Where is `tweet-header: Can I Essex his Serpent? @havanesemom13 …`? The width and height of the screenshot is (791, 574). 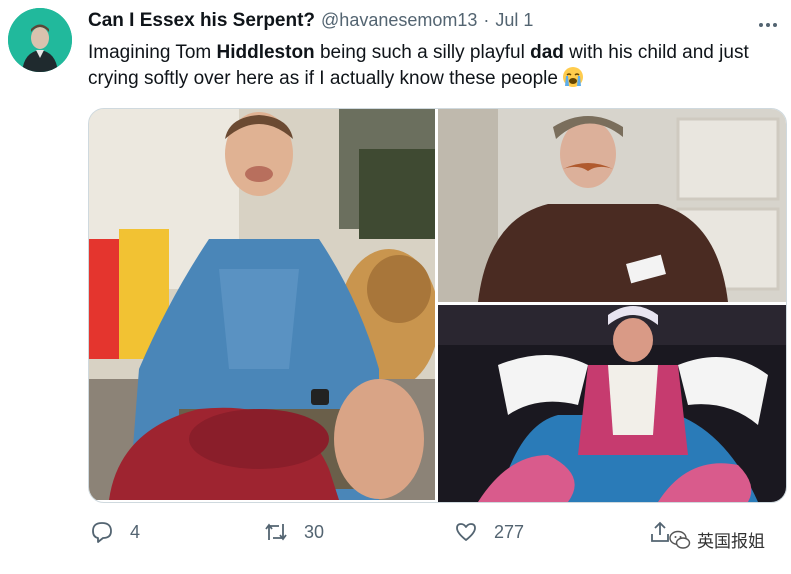
tweet-header: Can I Essex his Serpent? @havanesemom13 … is located at coordinates (429, 22).